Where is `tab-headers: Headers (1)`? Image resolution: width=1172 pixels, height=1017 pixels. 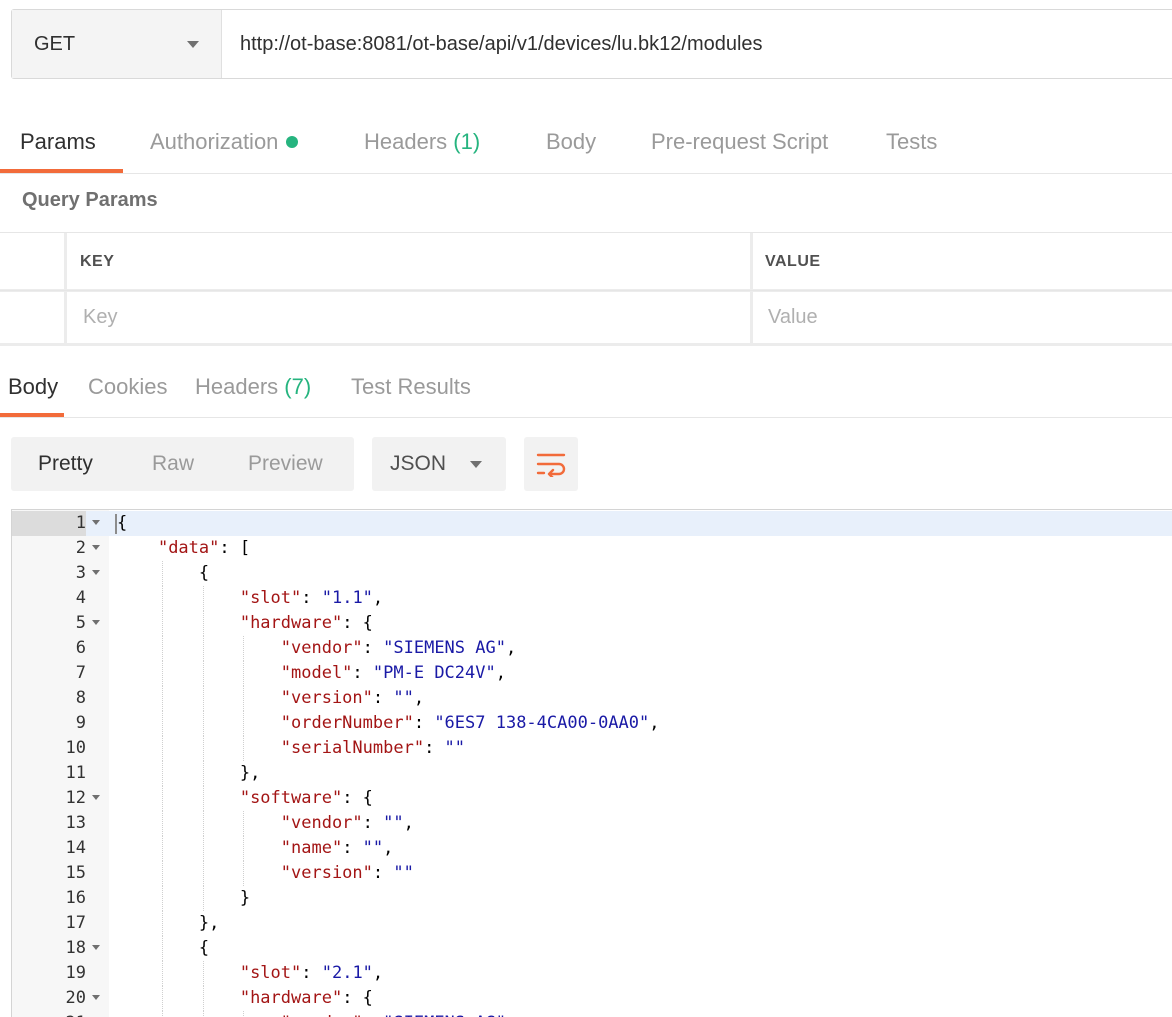
tab-headers: Headers (1) is located at coordinates (422, 142).